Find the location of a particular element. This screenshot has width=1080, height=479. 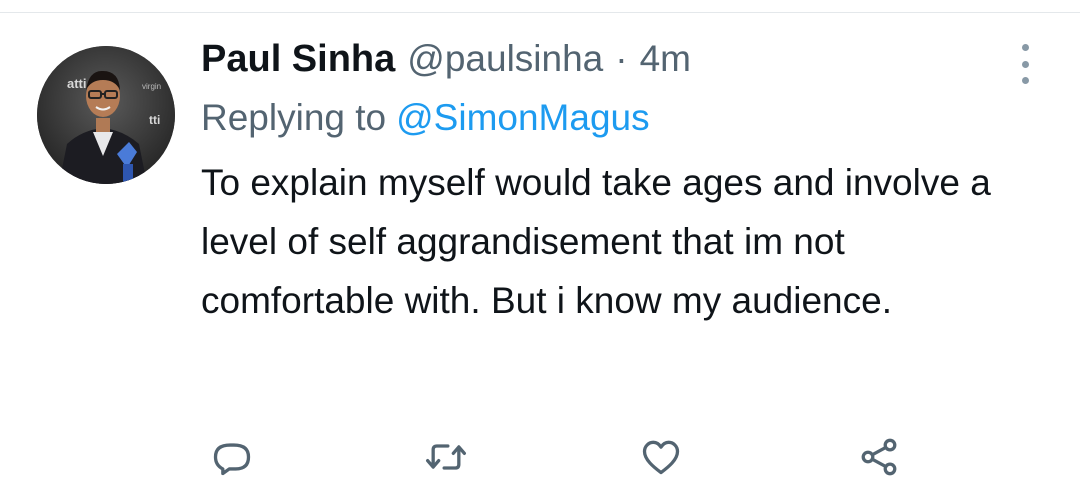

divider is located at coordinates (540, 12).